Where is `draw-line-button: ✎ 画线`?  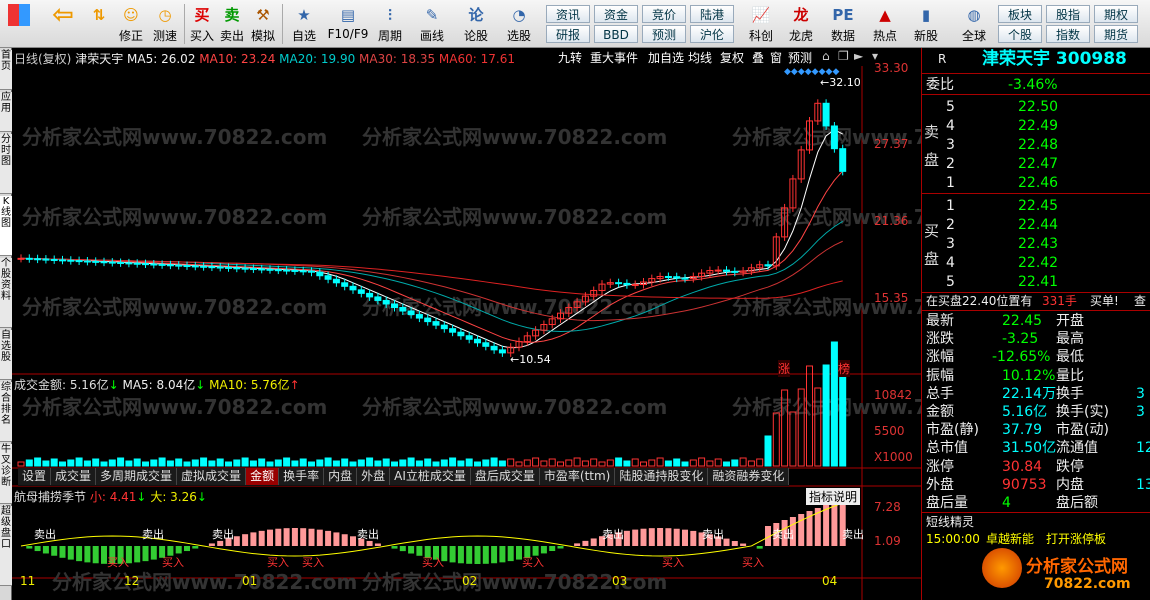 draw-line-button: ✎ 画线 is located at coordinates (432, 24).